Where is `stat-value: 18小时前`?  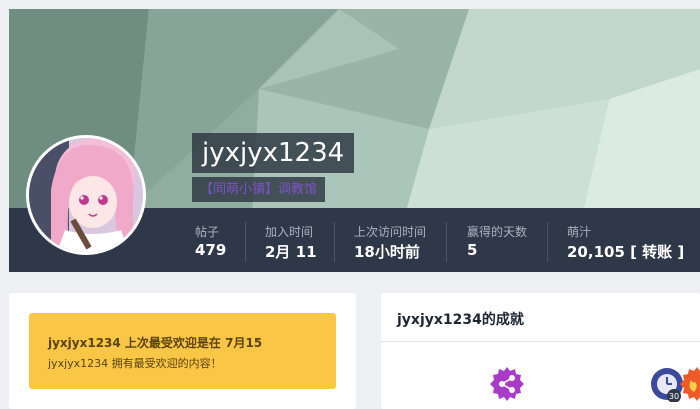
stat-value: 18小时前 is located at coordinates (387, 252).